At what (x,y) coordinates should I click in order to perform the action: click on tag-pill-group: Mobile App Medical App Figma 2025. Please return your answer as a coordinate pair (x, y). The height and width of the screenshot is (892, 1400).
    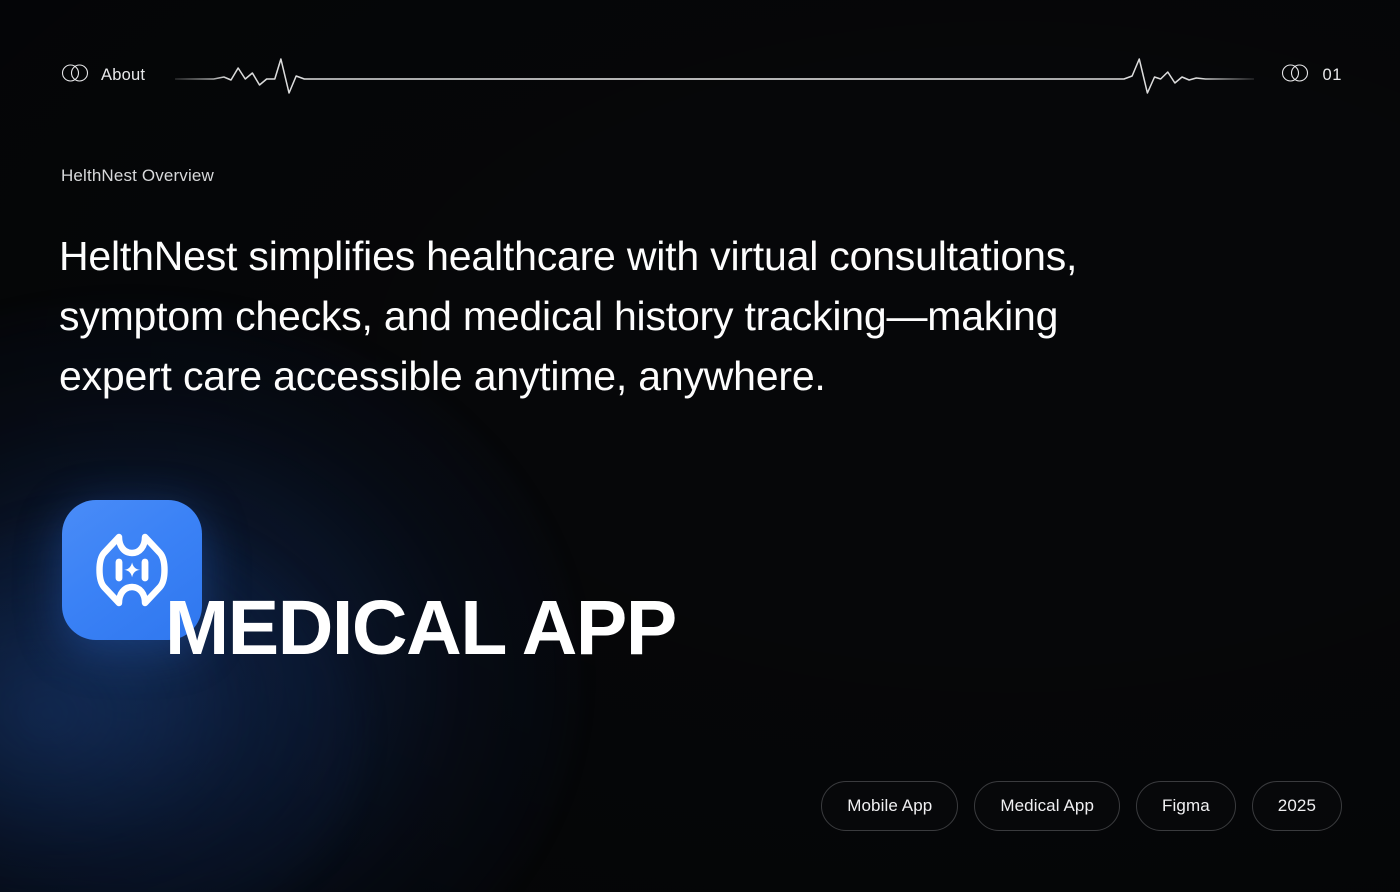
    Looking at the image, I should click on (1081, 806).